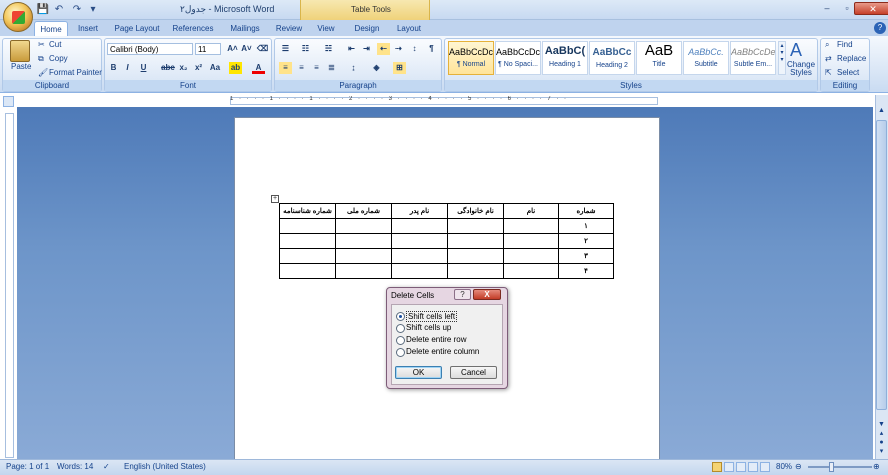 Image resolution: width=888 pixels, height=475 pixels. What do you see at coordinates (418, 372) in the screenshot?
I see `ok-button: OK` at bounding box center [418, 372].